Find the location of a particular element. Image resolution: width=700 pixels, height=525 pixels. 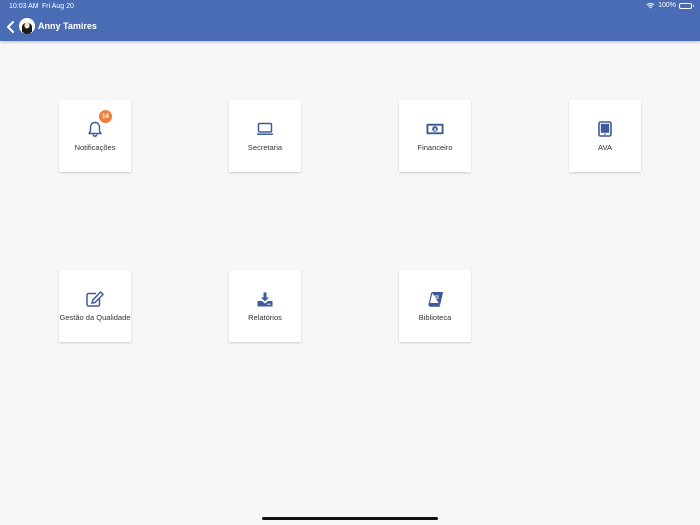

tile-biblioteca: Biblioteca is located at coordinates (435, 306).